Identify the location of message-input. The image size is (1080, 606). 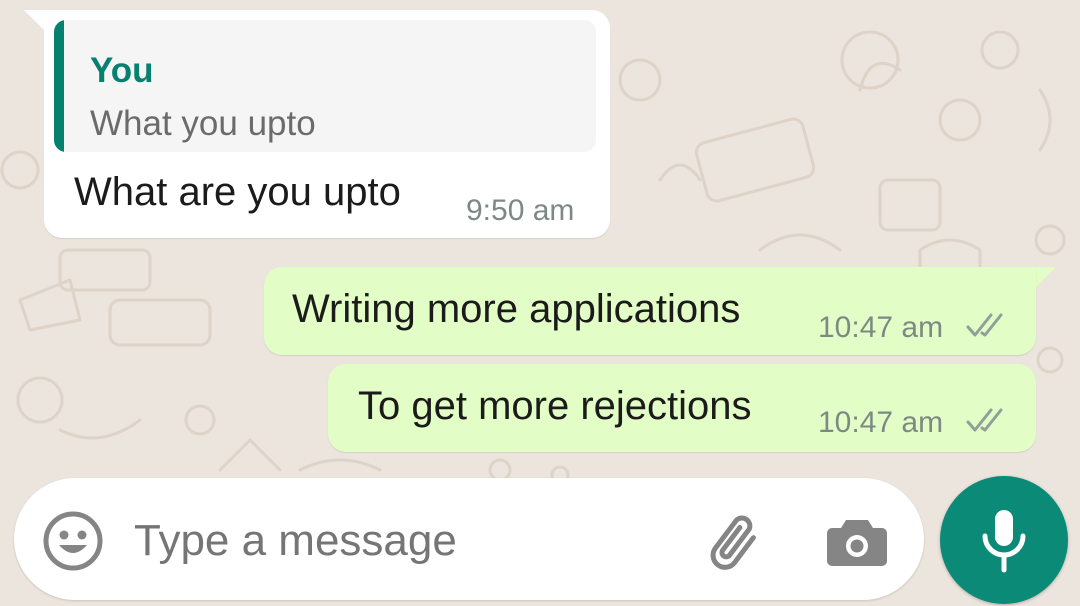
(404, 541).